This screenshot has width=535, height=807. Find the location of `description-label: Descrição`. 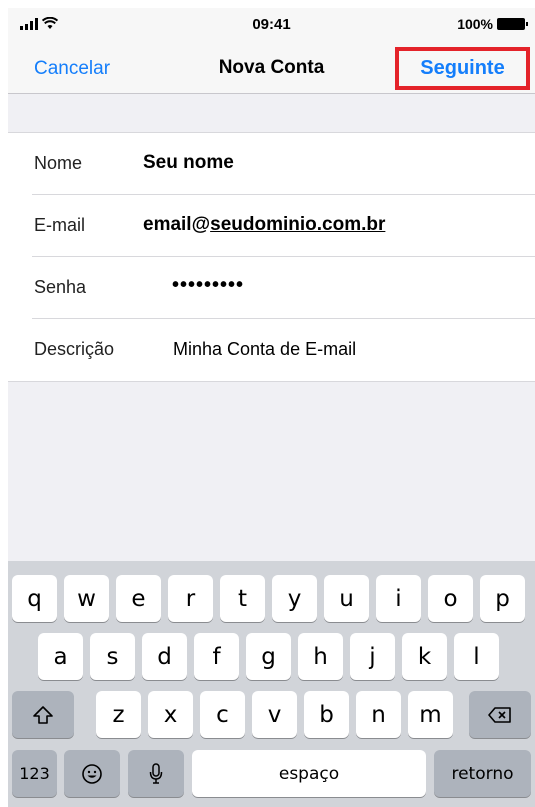

description-label: Descrição is located at coordinates (74, 349).